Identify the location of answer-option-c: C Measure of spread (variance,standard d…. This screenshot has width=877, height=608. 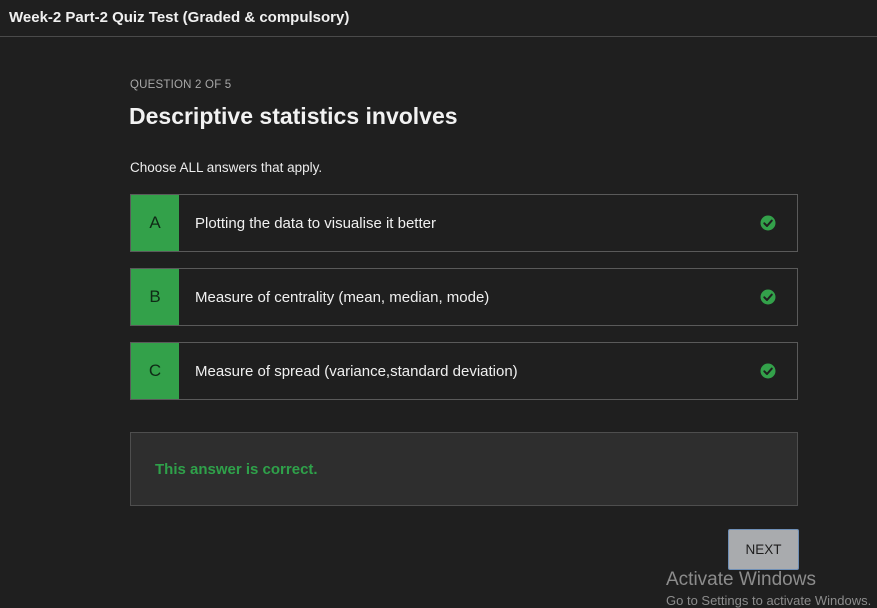
(464, 371).